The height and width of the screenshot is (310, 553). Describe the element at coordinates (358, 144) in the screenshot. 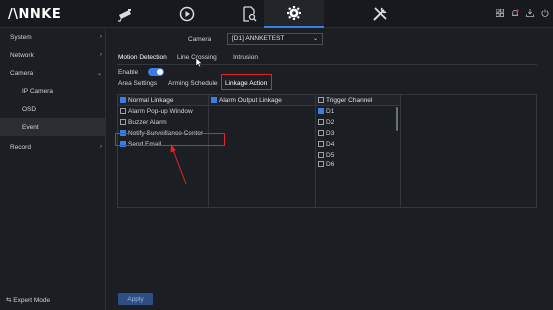

I see `list-item: D4` at that location.